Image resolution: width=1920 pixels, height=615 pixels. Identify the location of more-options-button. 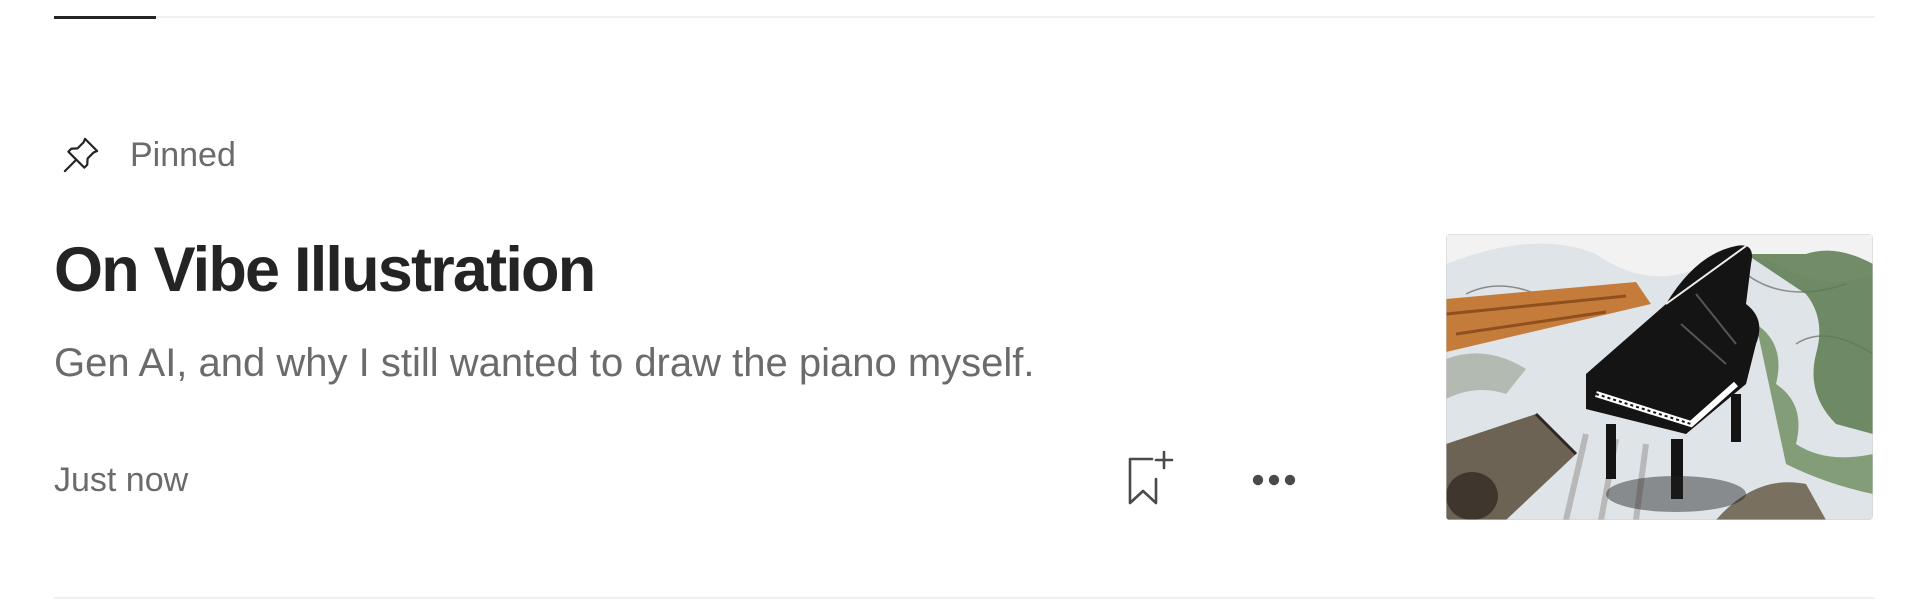
(1275, 480).